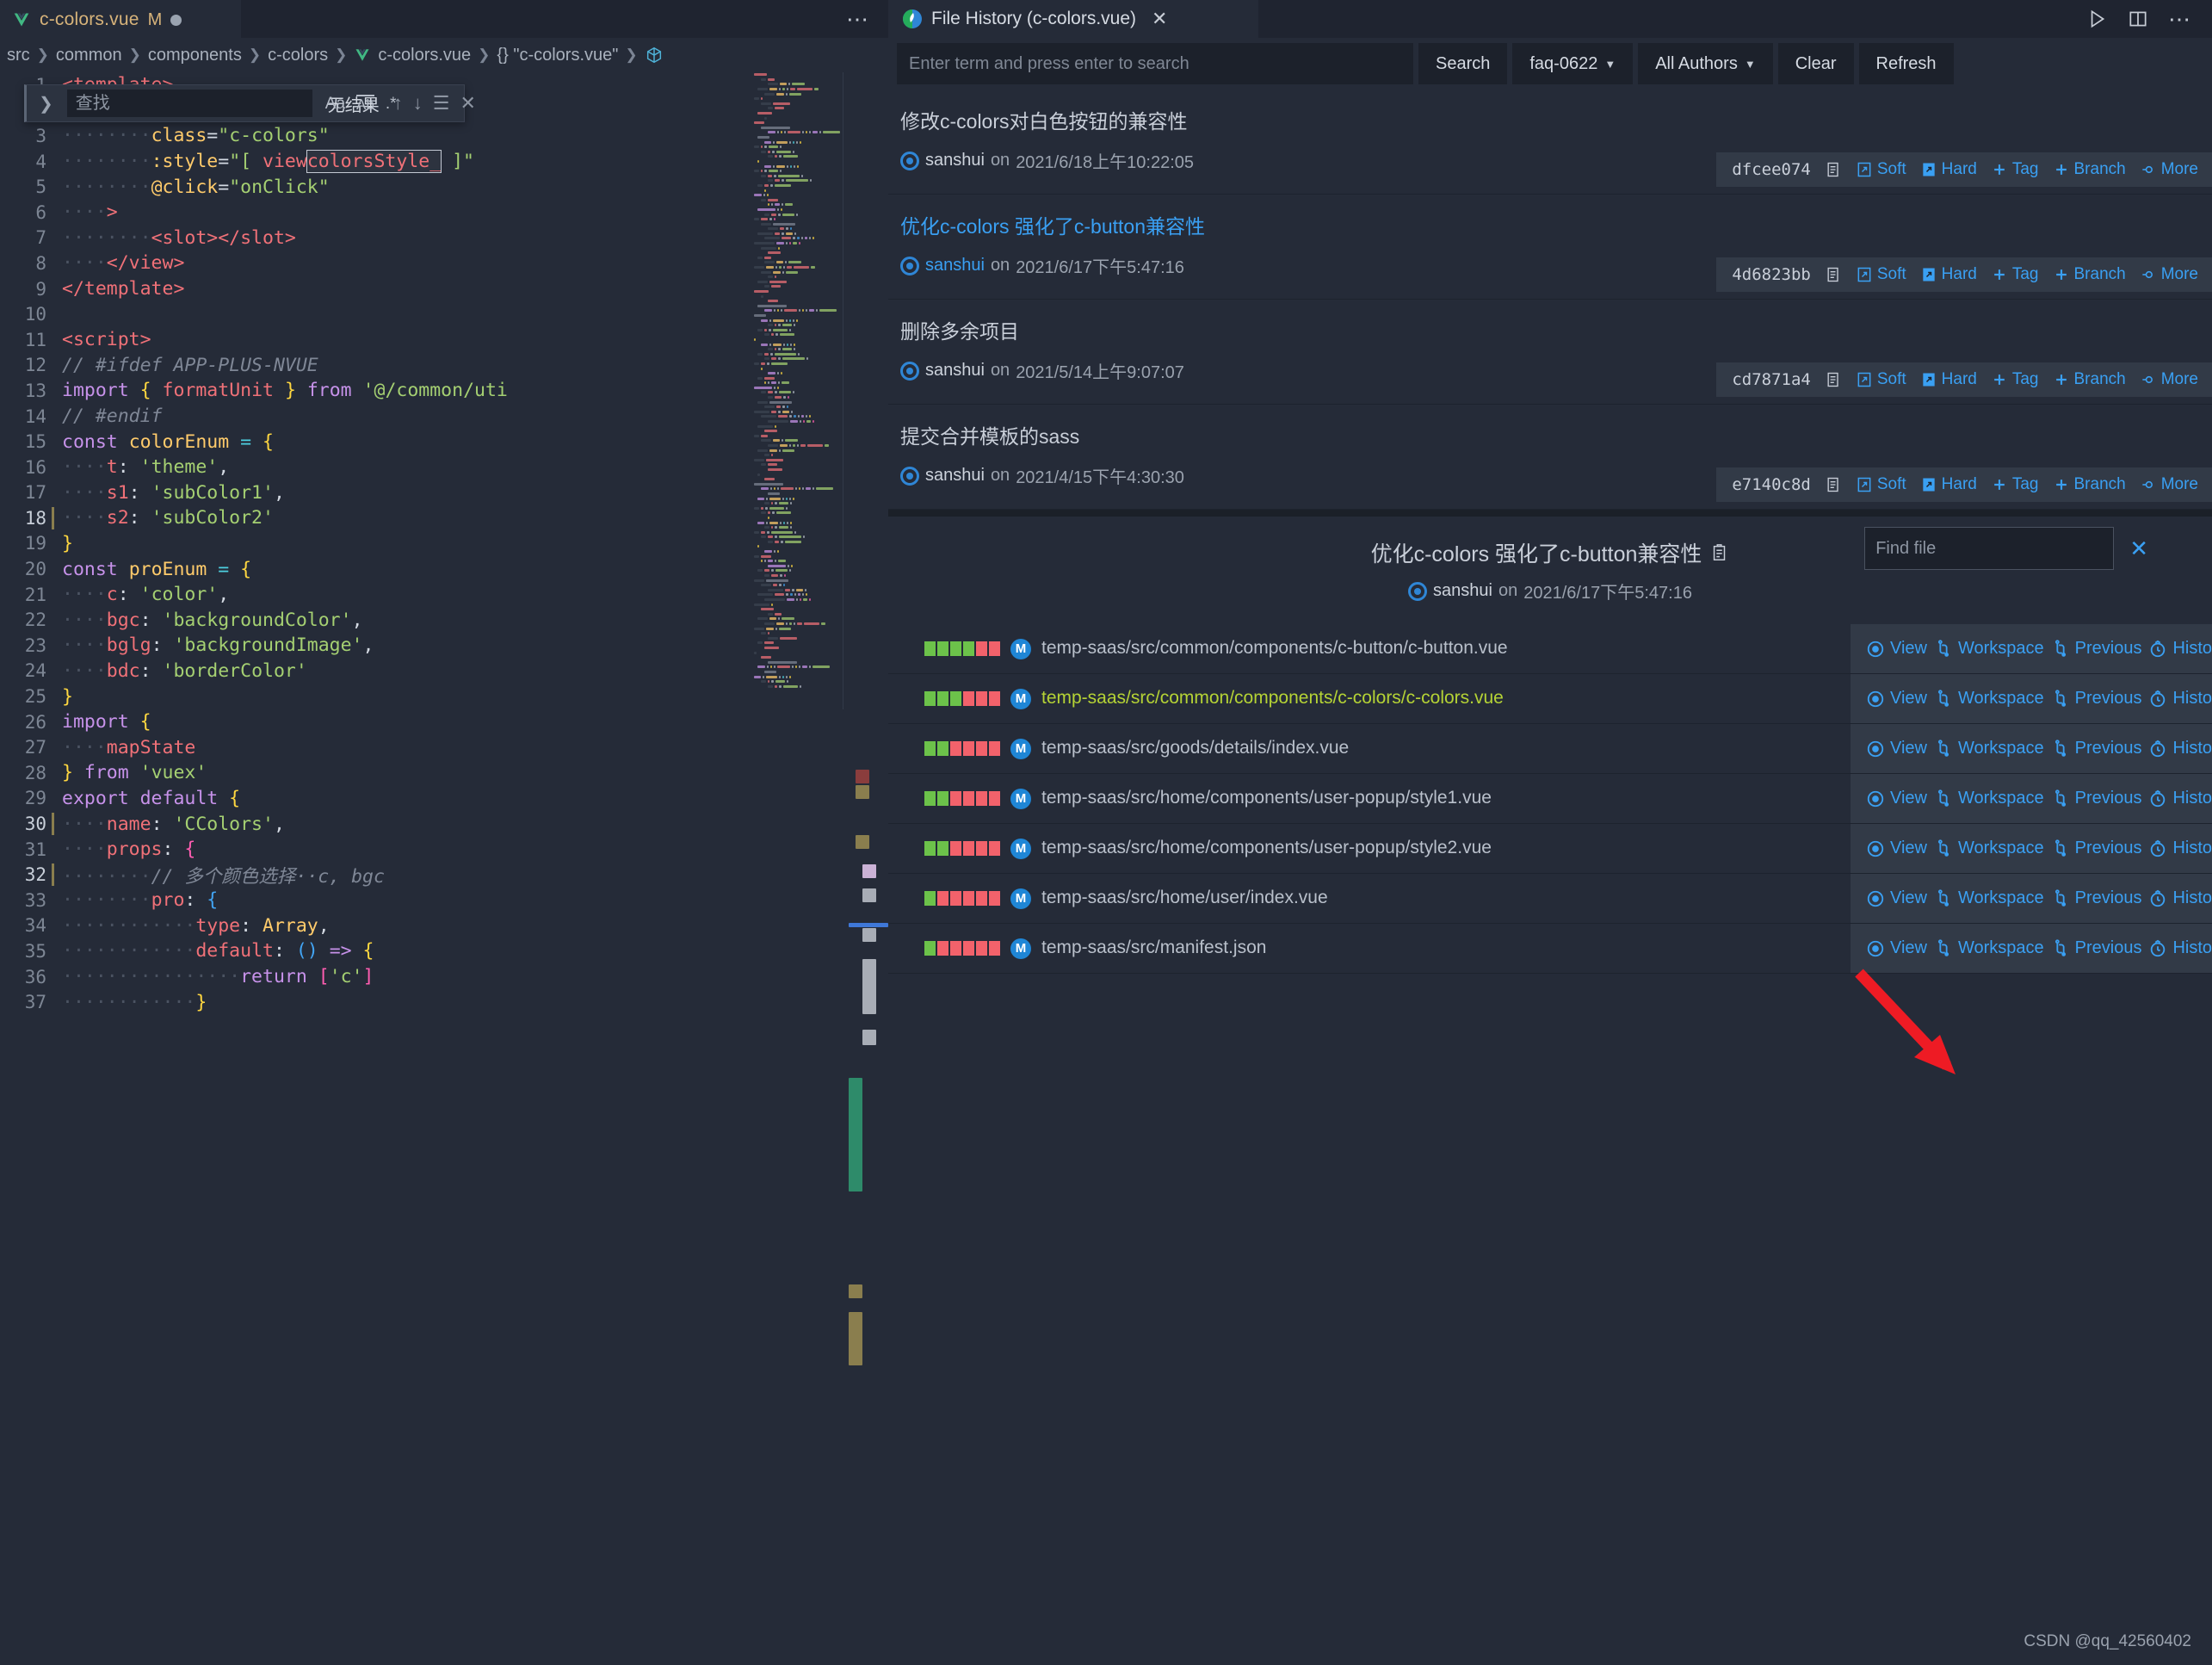 The height and width of the screenshot is (1665, 2212). What do you see at coordinates (1185, 898) in the screenshot?
I see `file-path: temp-saas/src/home/user/index.vue` at bounding box center [1185, 898].